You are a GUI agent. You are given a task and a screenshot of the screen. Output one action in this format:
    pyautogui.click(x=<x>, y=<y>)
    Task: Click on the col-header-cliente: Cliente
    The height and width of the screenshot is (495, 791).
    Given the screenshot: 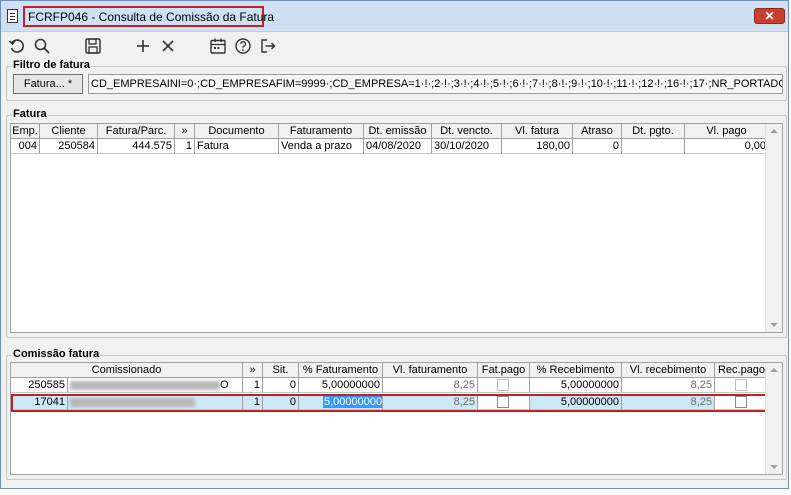 What is the action you would take?
    pyautogui.click(x=69, y=131)
    